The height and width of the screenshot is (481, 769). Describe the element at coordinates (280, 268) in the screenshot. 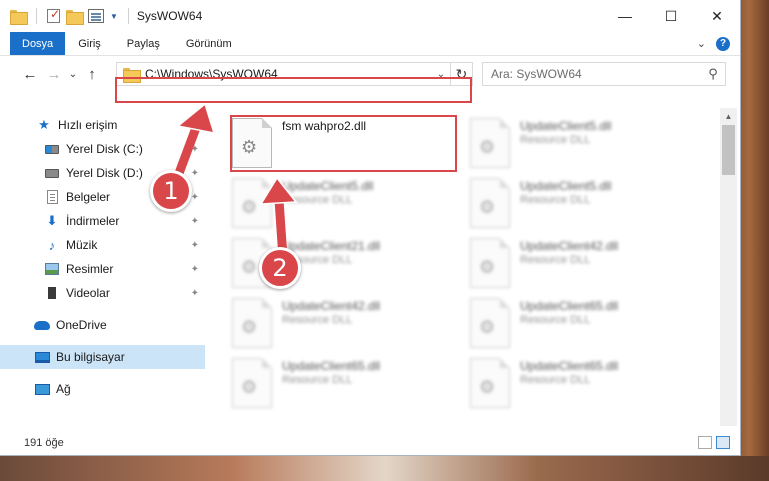

I see `step-badge-2: 2` at that location.